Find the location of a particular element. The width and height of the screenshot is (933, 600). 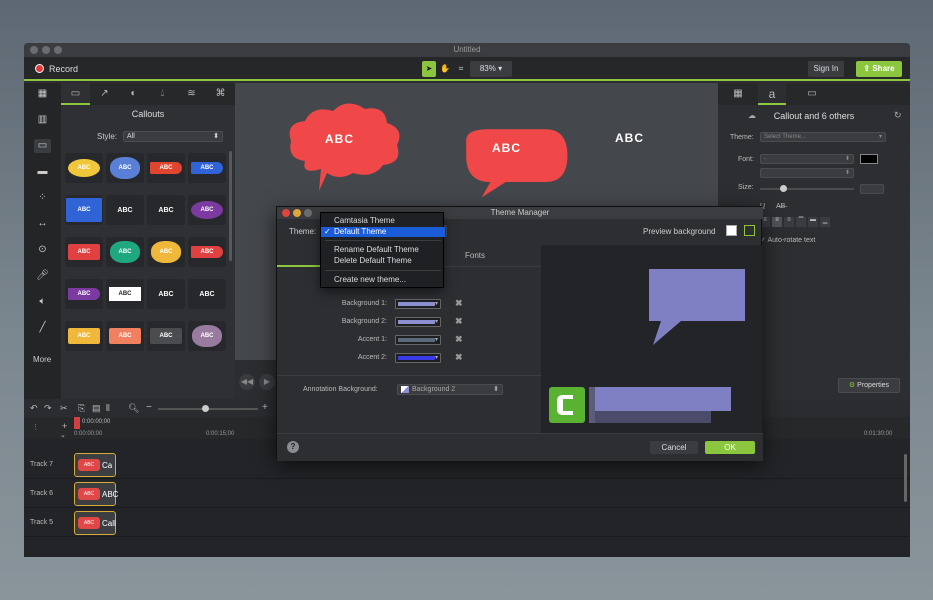

timeline-clip: ABC ABC is located at coordinates (96, 494).